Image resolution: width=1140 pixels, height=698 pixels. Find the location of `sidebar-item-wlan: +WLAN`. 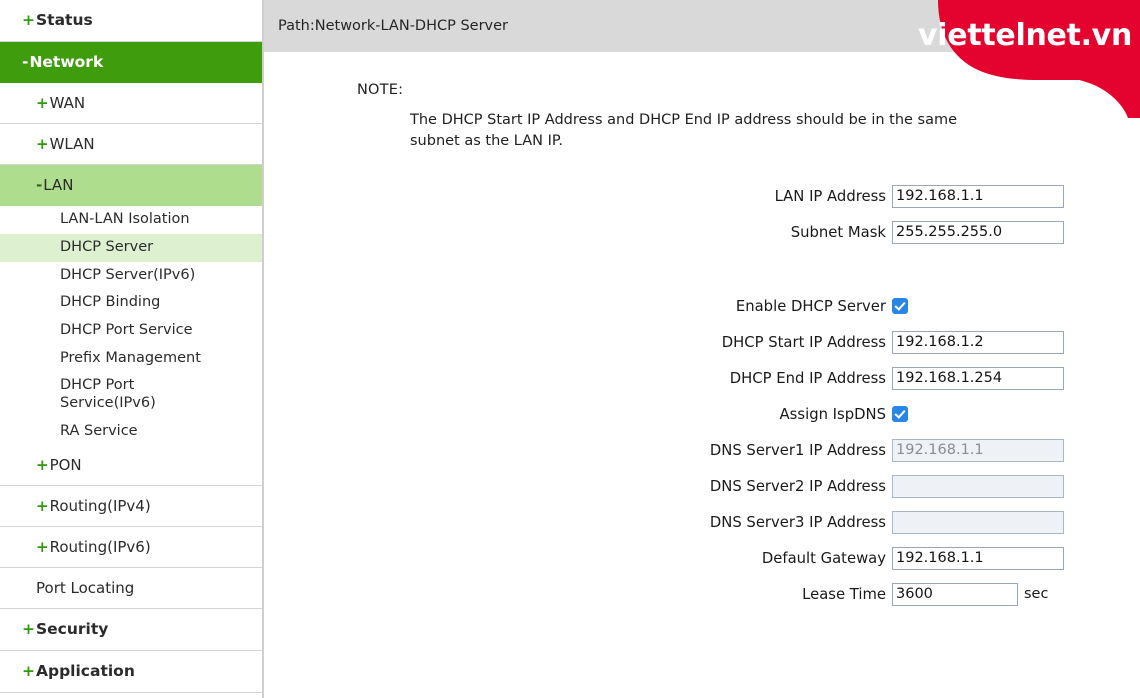

sidebar-item-wlan: +WLAN is located at coordinates (131, 145).